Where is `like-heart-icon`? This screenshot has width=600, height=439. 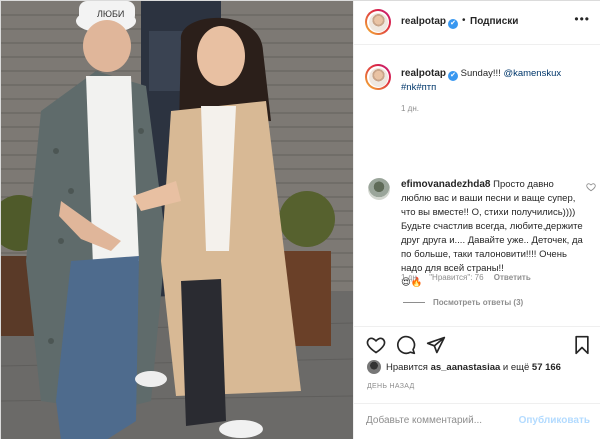
like-heart-icon is located at coordinates (376, 345).